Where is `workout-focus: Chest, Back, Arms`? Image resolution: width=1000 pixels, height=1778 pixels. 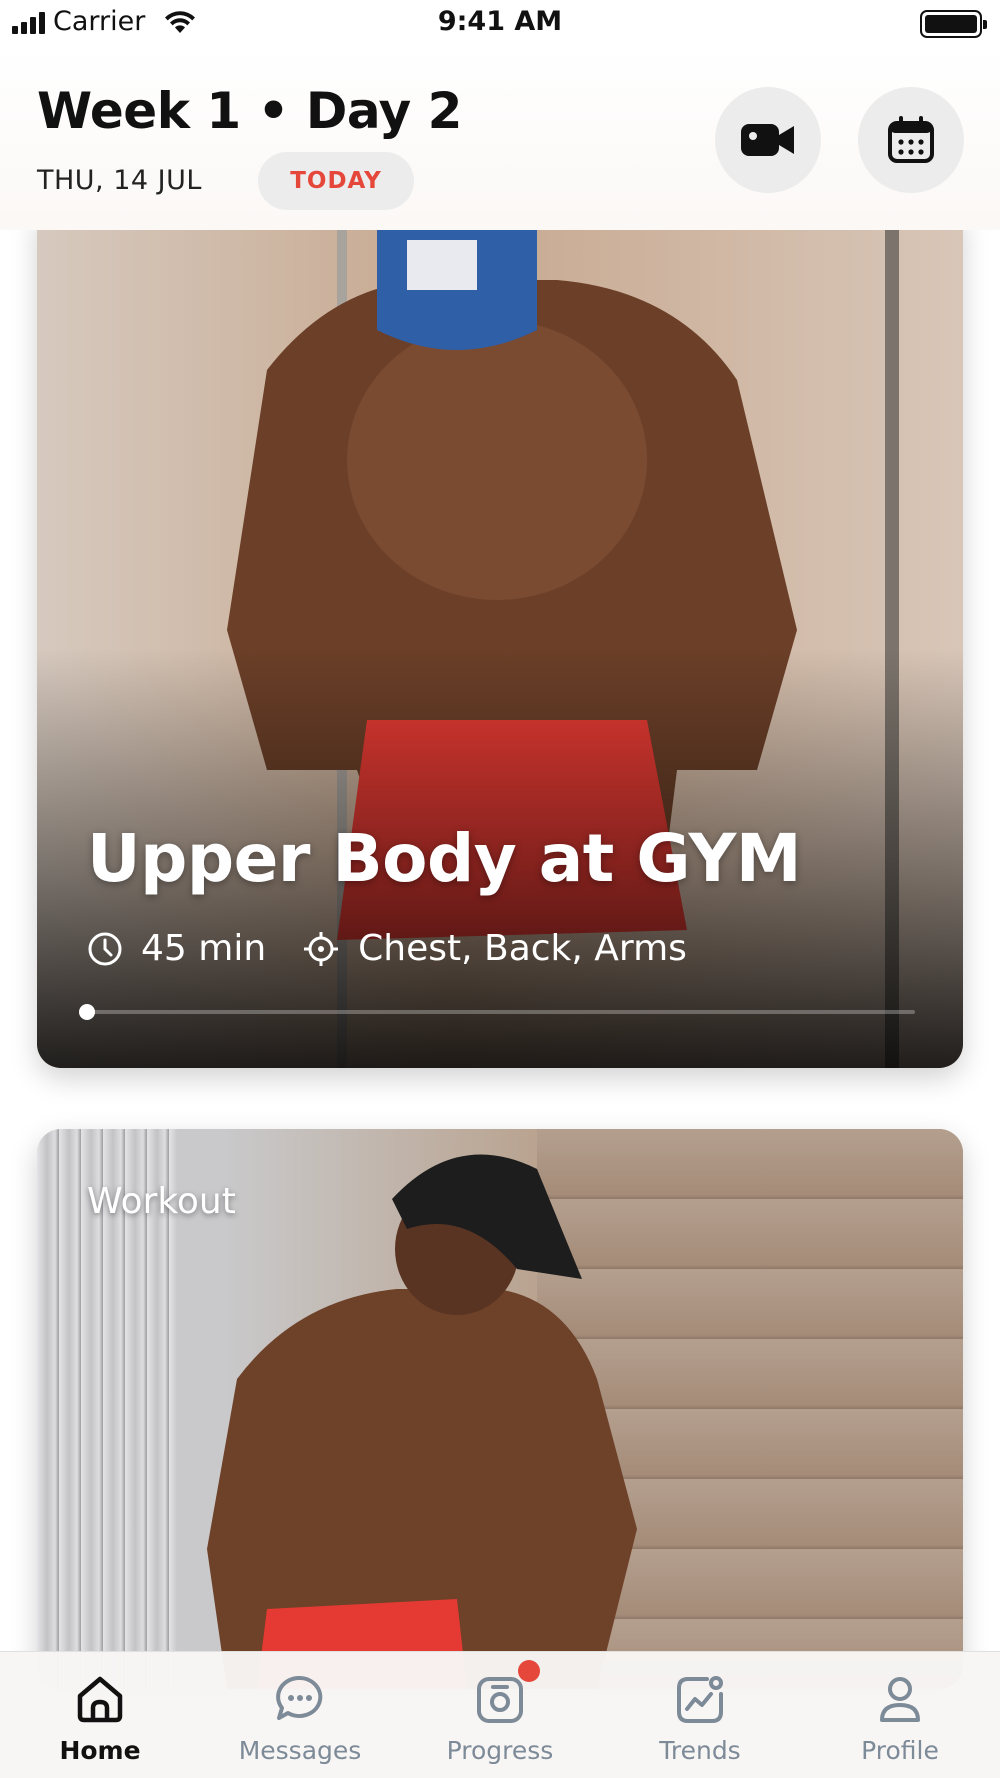
workout-focus: Chest, Back, Arms is located at coordinates (522, 948).